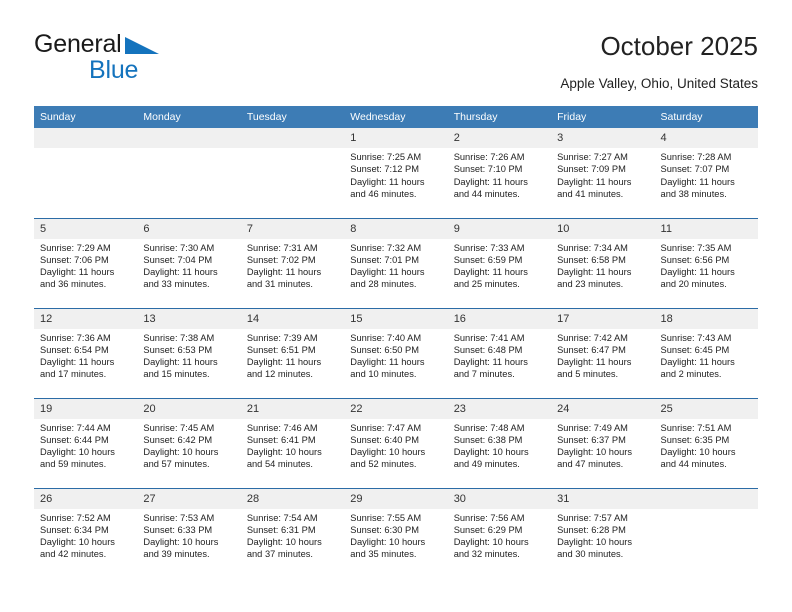 The width and height of the screenshot is (792, 612). What do you see at coordinates (281, 259) in the screenshot?
I see `sunset-text: Sunset: 7:02 PM` at bounding box center [281, 259].